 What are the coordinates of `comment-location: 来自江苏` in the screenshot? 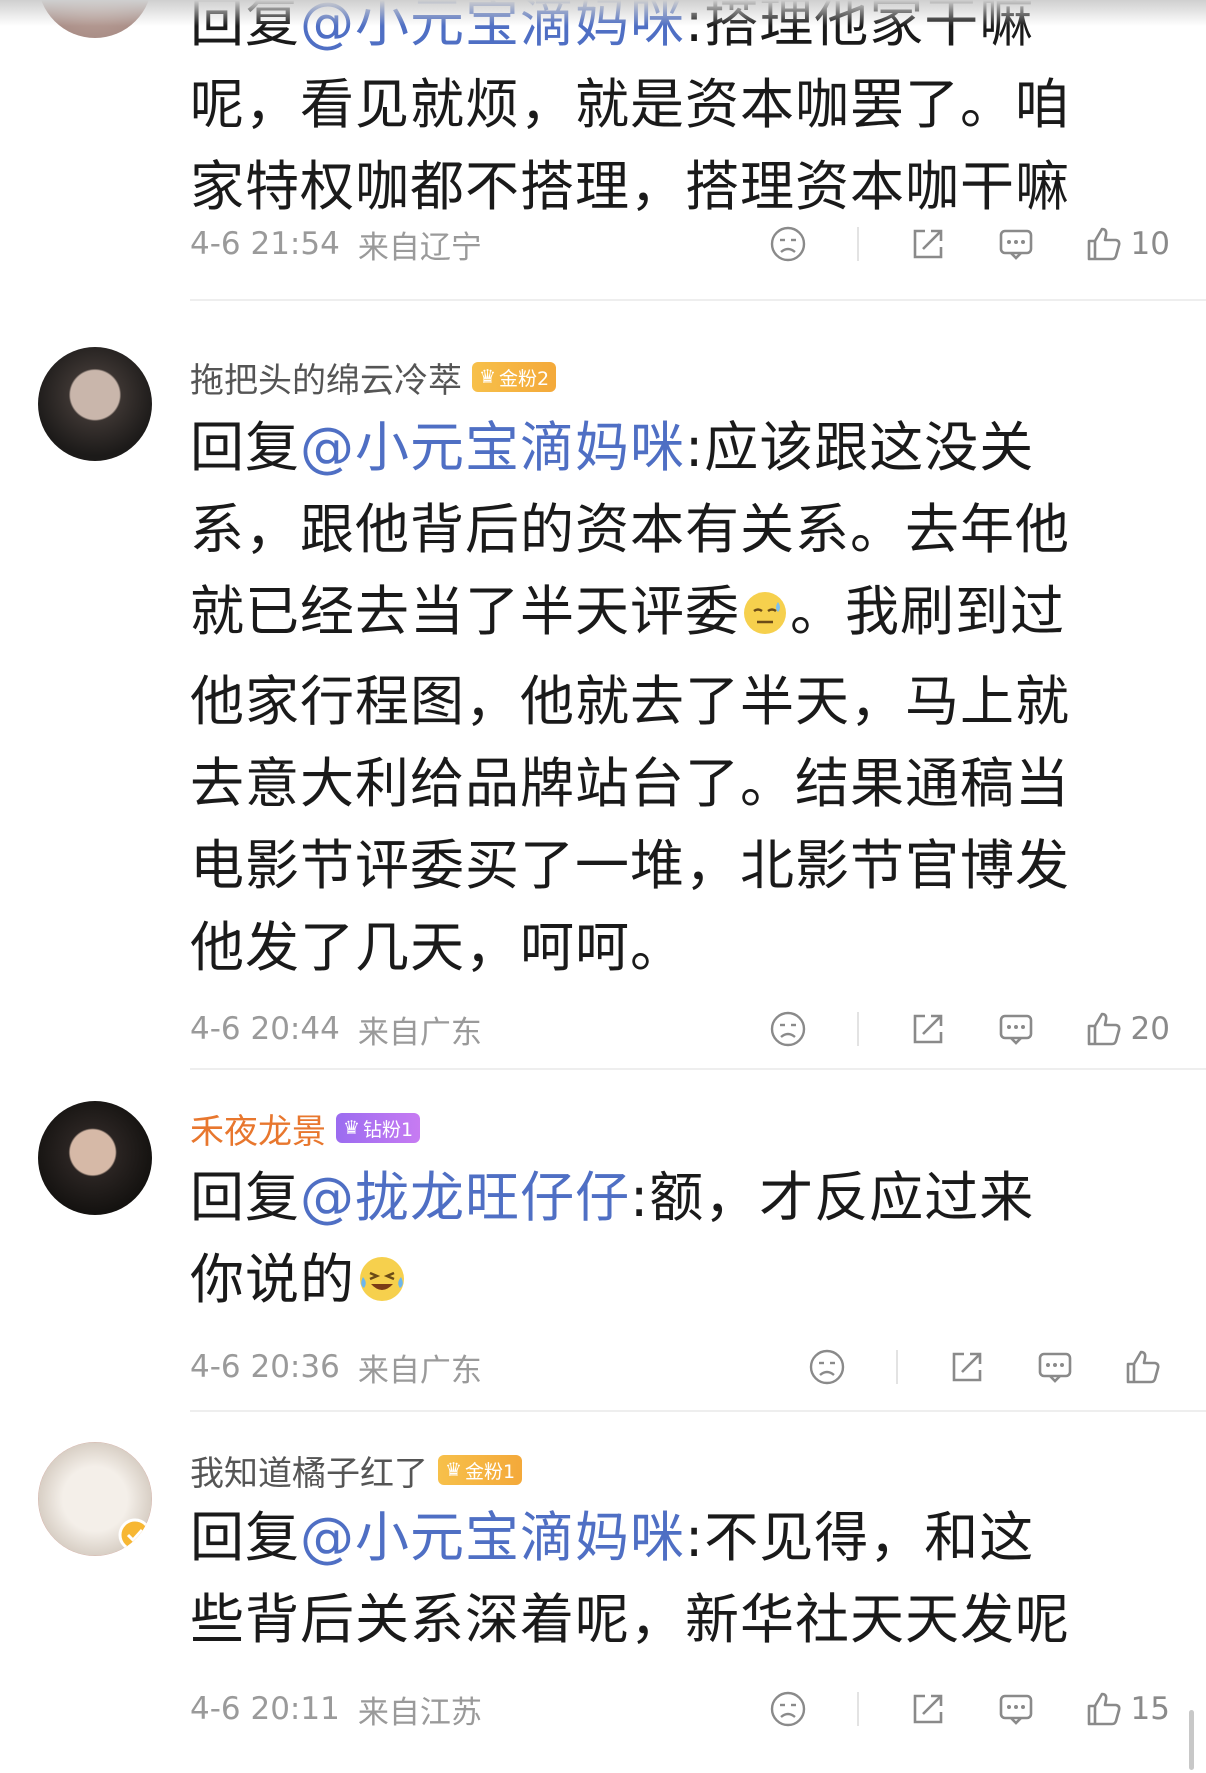 It's located at (419, 1712).